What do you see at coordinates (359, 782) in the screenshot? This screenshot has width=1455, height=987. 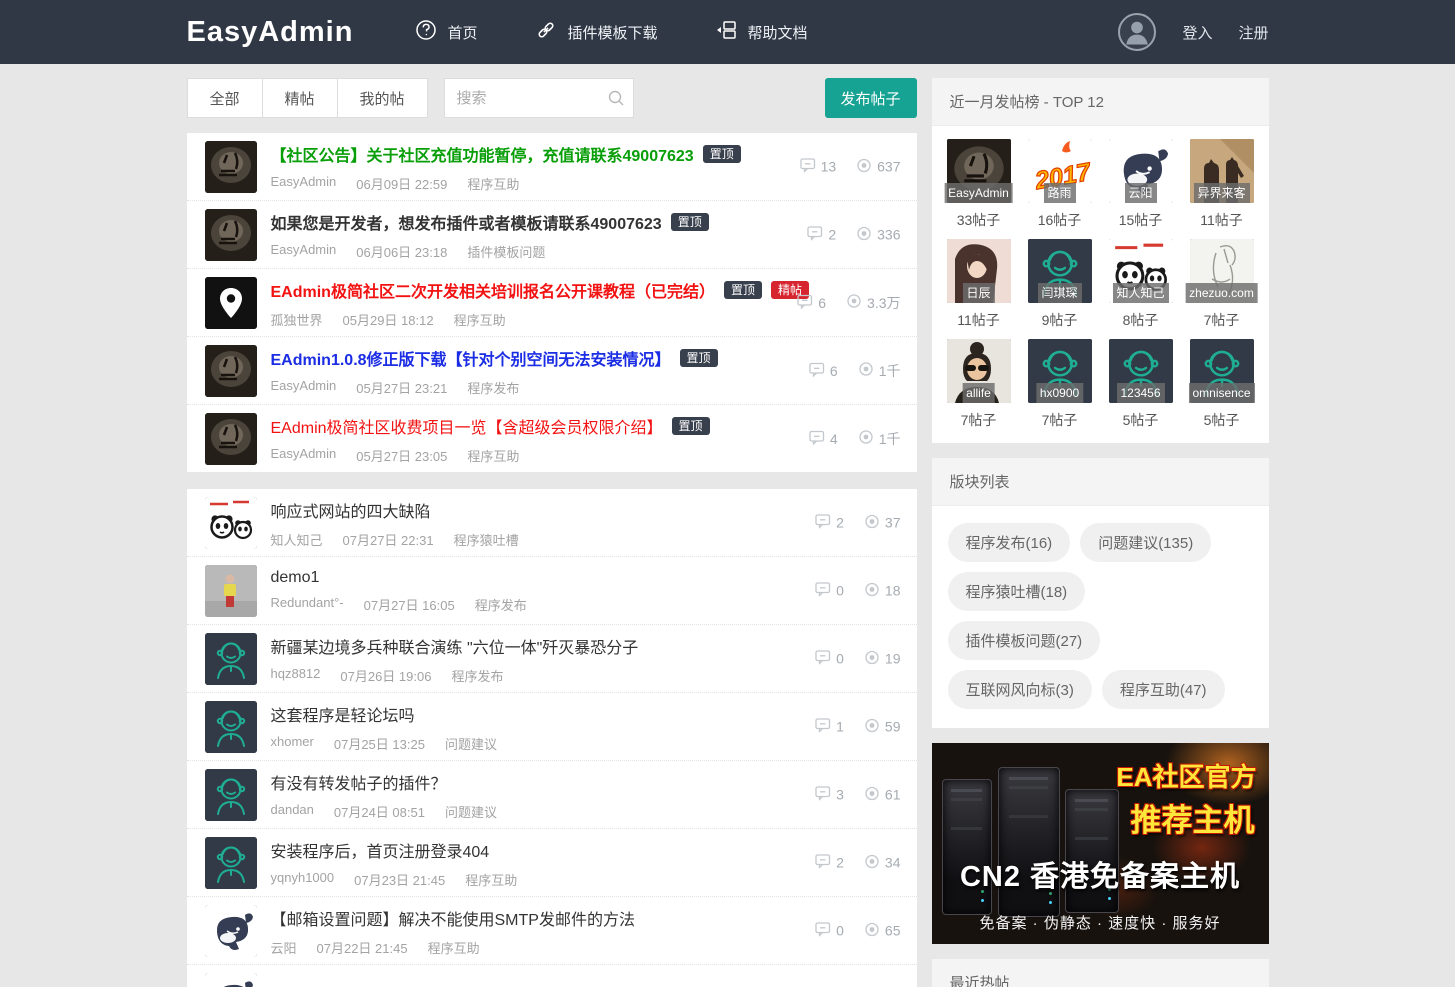 I see `post-title: 有没有转发帖子的插件？` at bounding box center [359, 782].